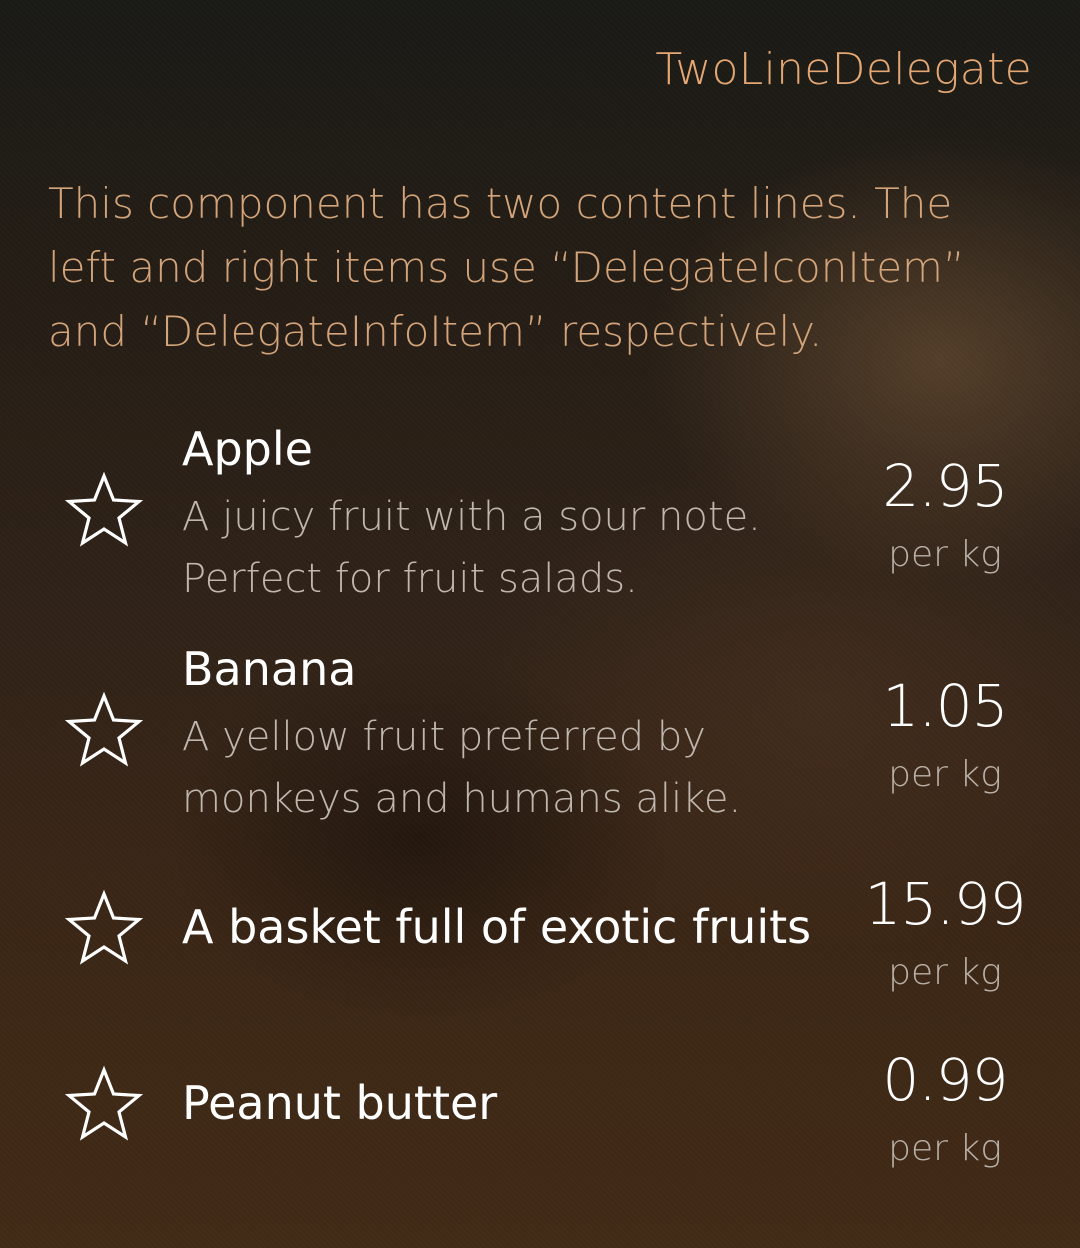  I want to click on item-price: 15.99, so click(945, 904).